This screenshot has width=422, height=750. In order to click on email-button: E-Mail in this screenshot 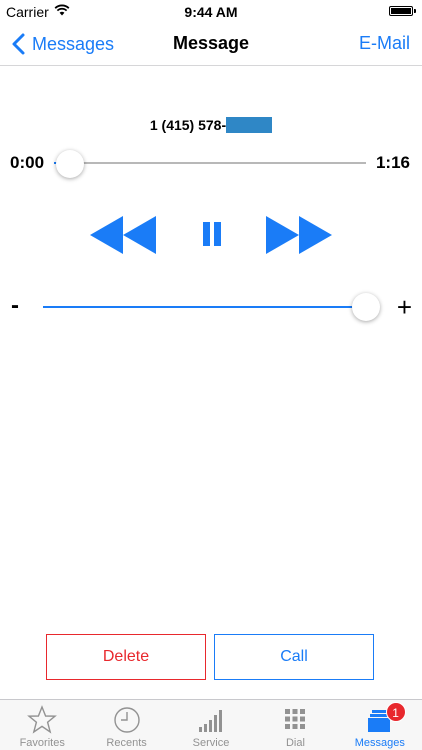, I will do `click(384, 43)`.